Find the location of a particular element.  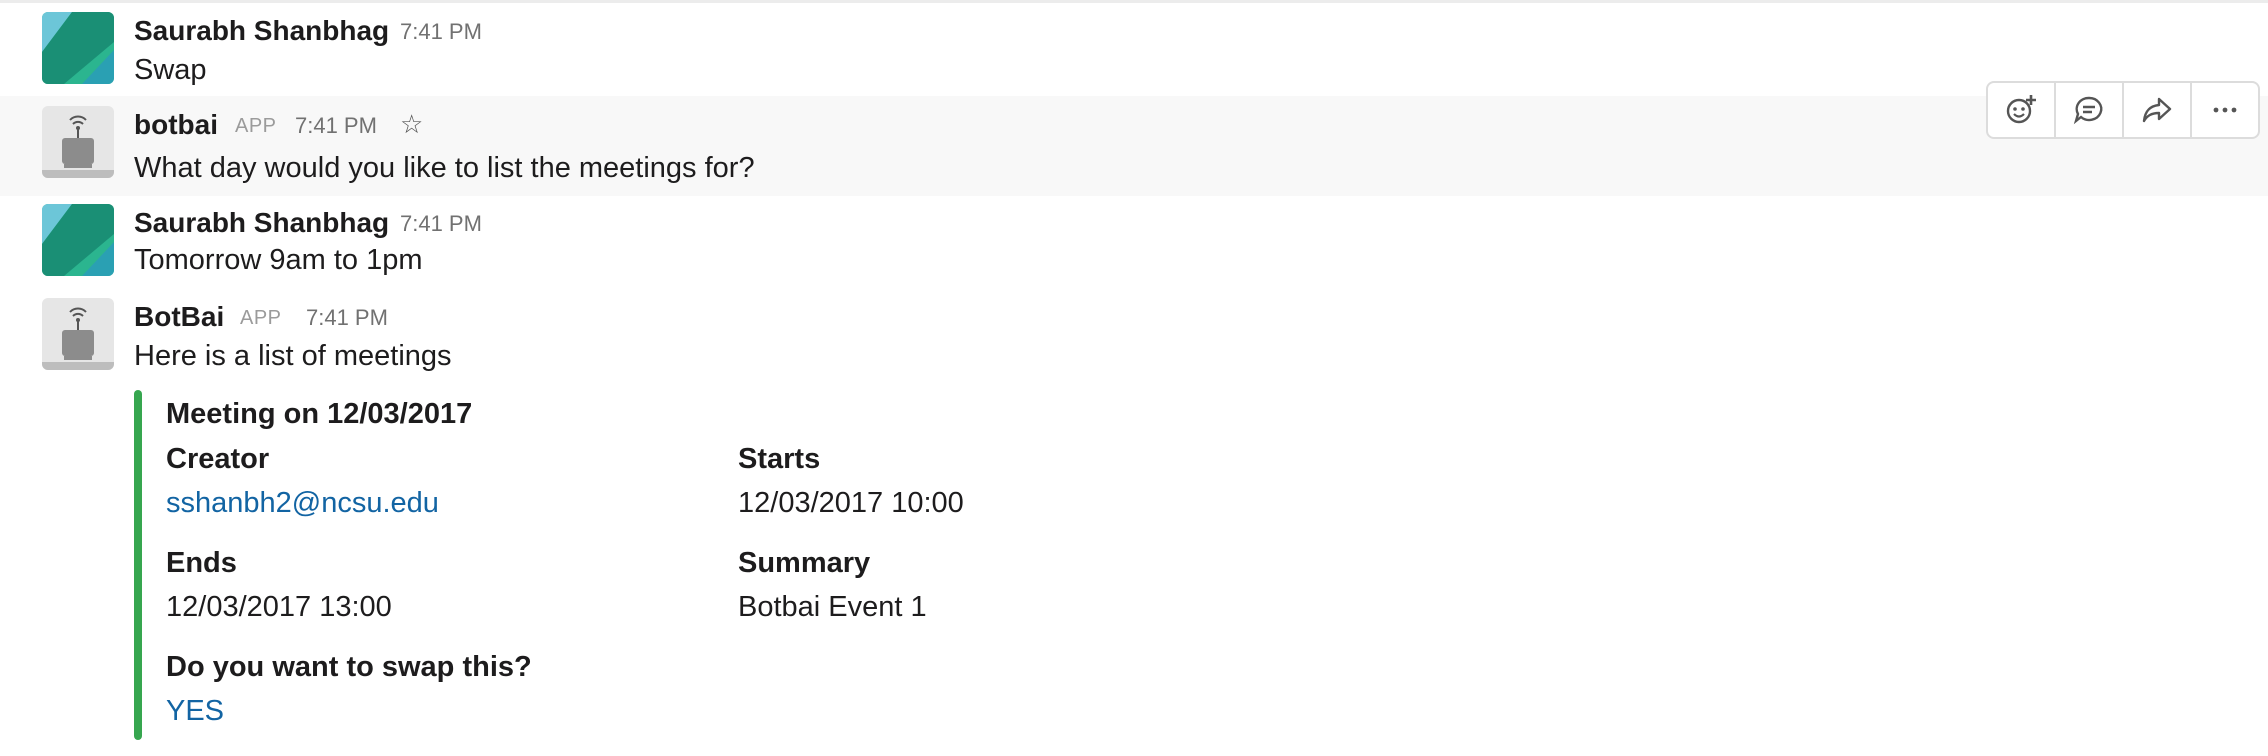

creator-email-link: sshanbh2@ncsu.edu is located at coordinates (302, 503).